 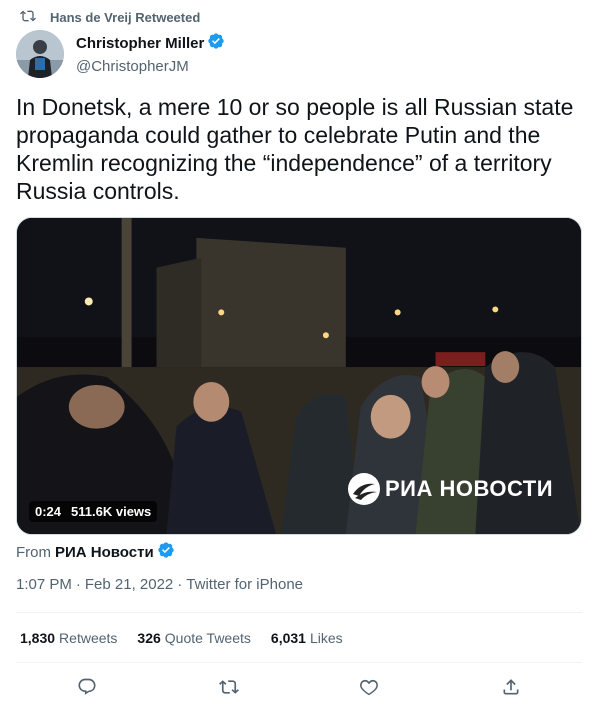 What do you see at coordinates (288, 638) in the screenshot?
I see `likes-count: 6,031` at bounding box center [288, 638].